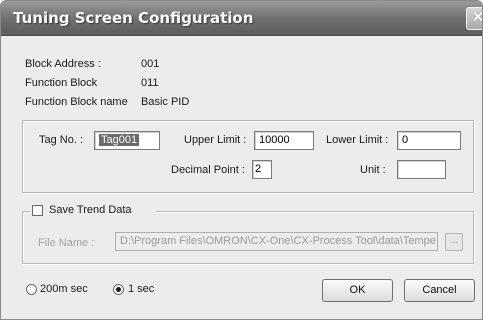  I want to click on radio-1sec, so click(118, 289).